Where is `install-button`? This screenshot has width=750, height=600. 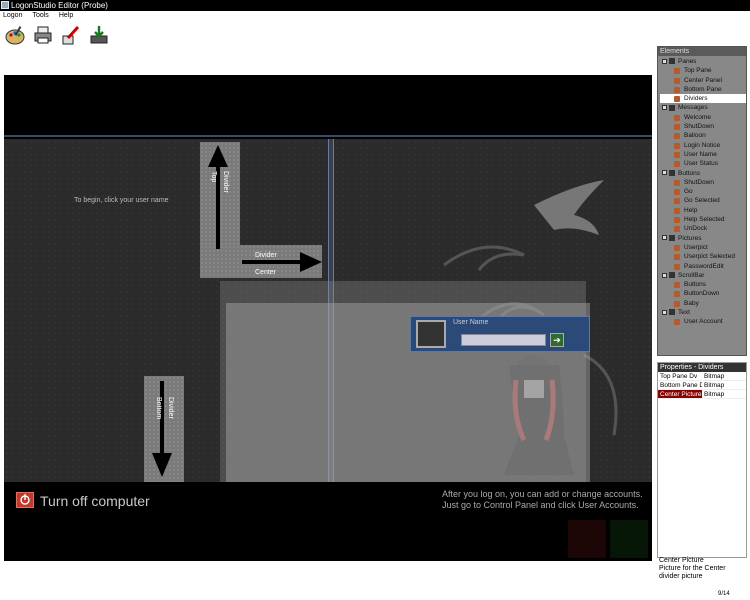
install-button is located at coordinates (99, 35).